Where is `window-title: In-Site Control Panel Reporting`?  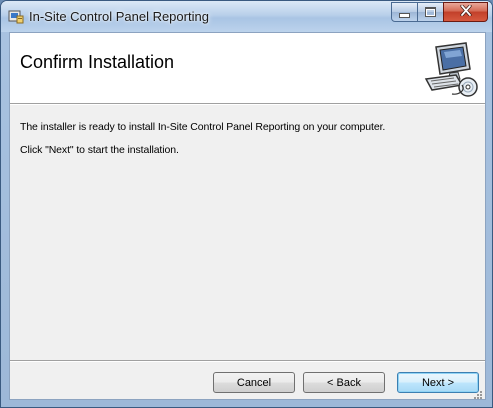 window-title: In-Site Control Panel Reporting is located at coordinates (119, 16).